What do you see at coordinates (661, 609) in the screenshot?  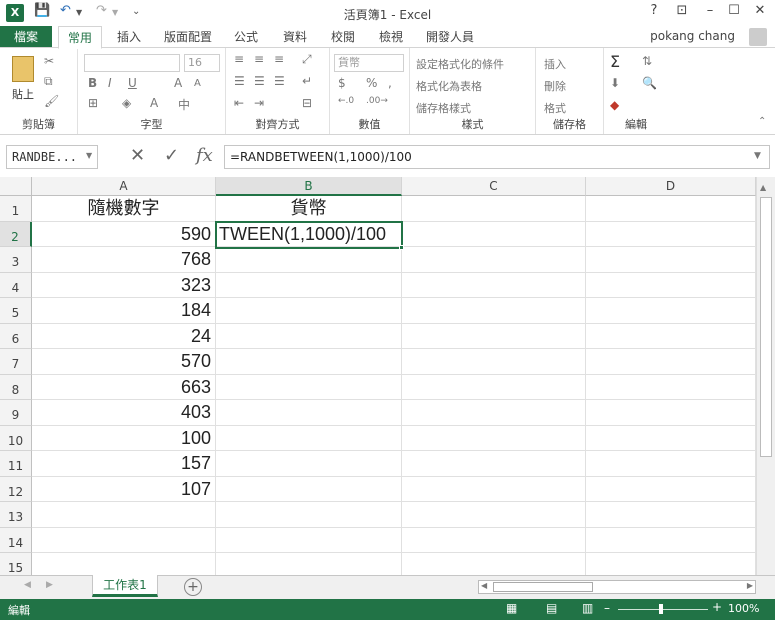 I see `zoom-slider-thumb` at bounding box center [661, 609].